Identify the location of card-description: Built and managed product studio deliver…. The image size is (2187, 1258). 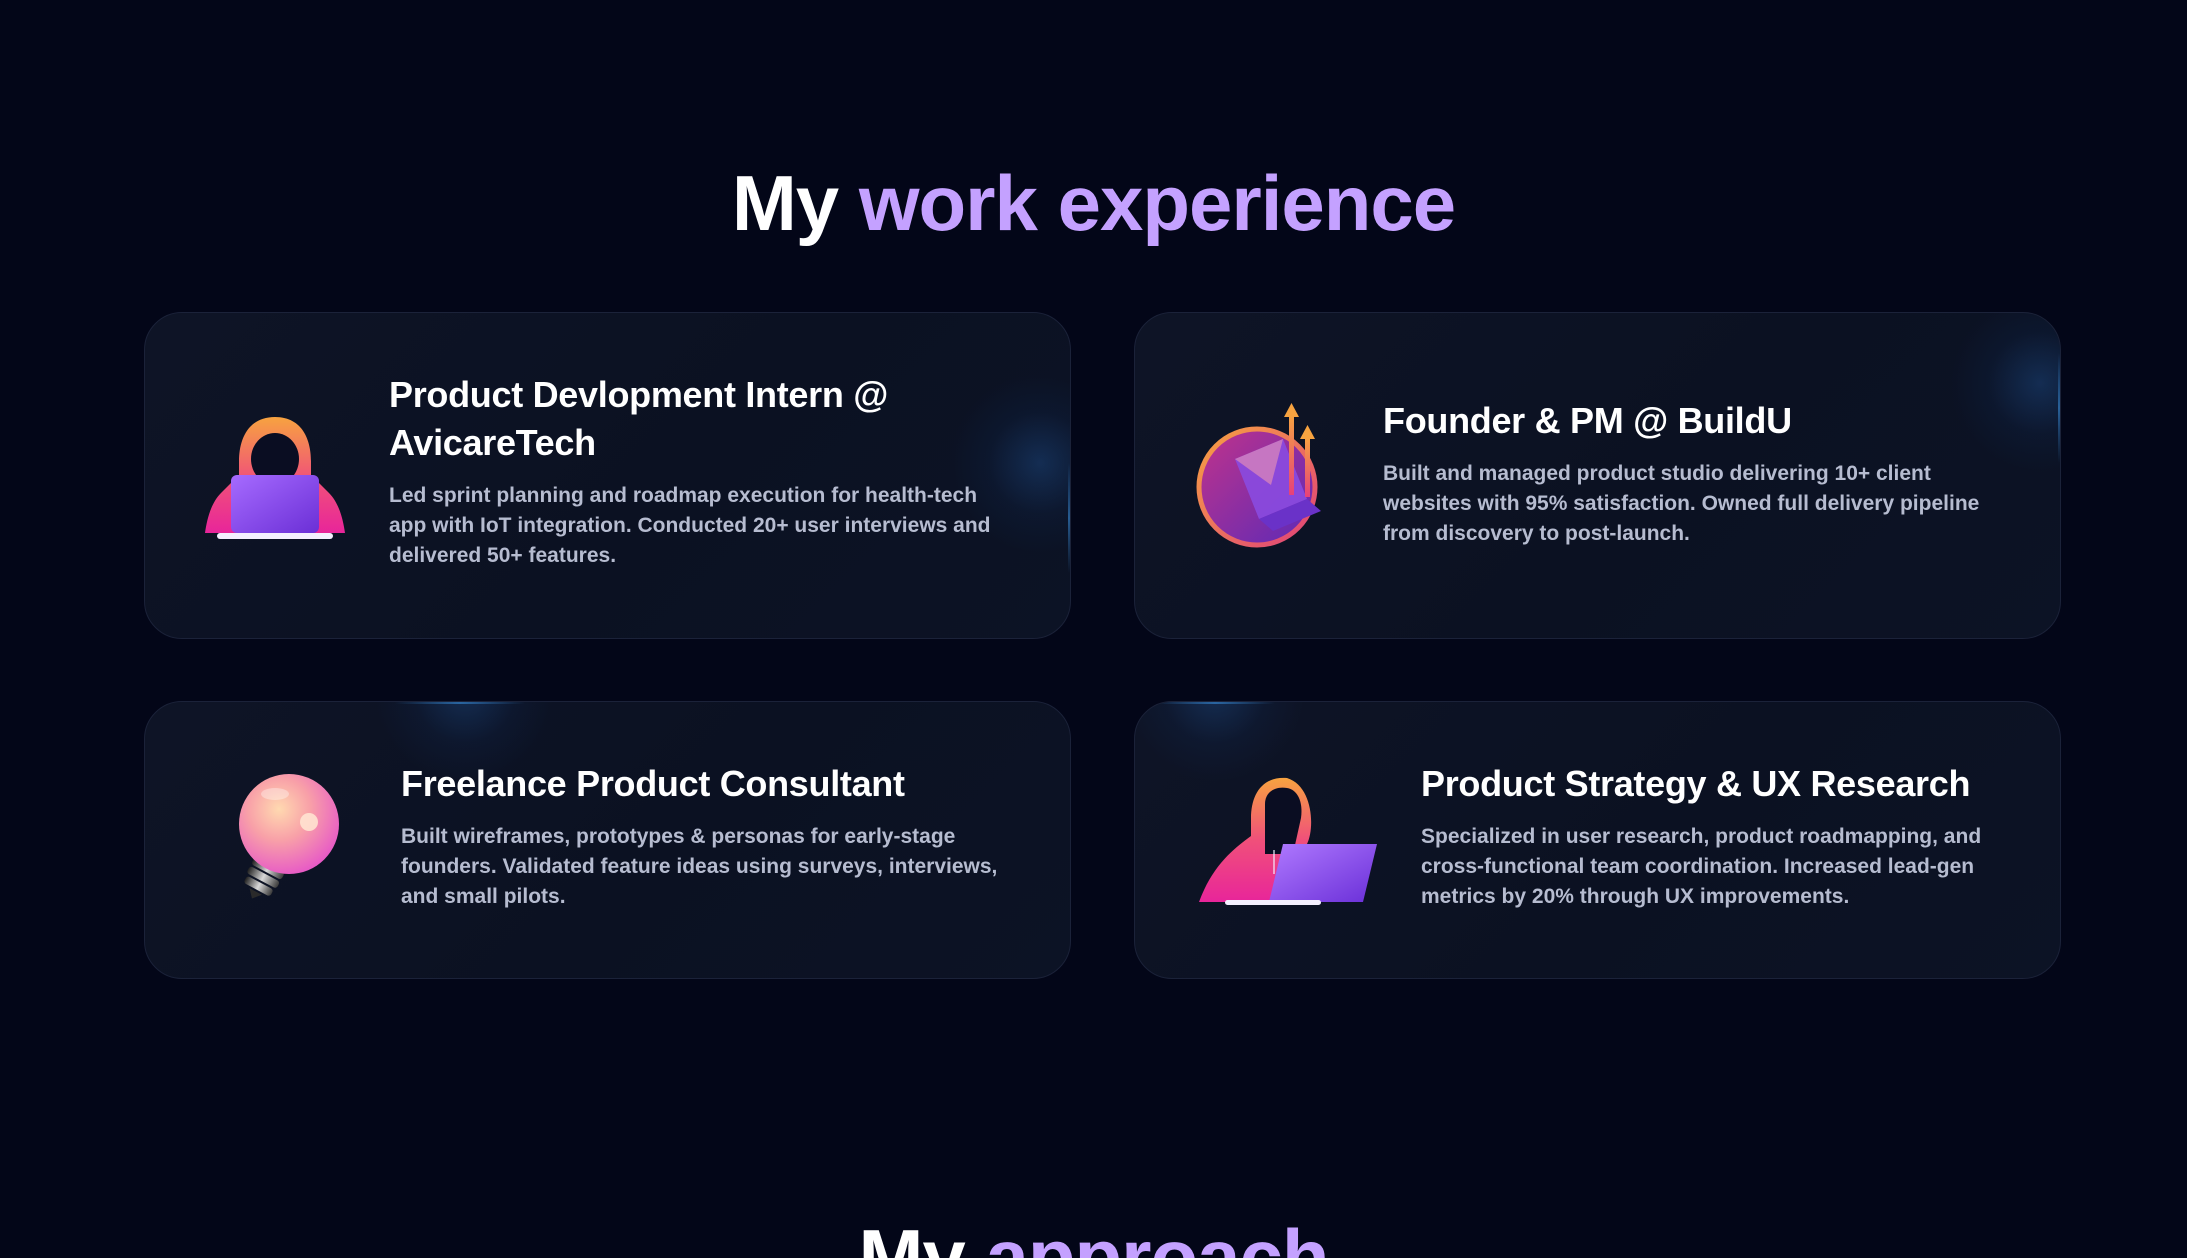
(1681, 503).